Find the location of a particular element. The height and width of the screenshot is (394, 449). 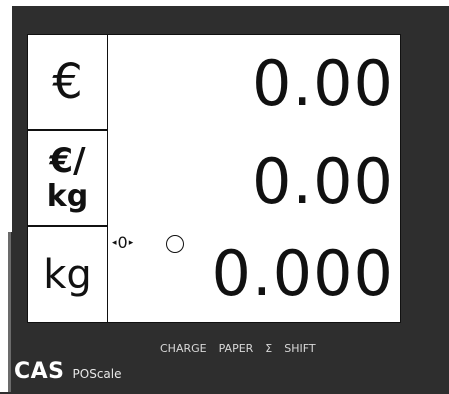

euro-unit-label: € is located at coordinates (67, 82).